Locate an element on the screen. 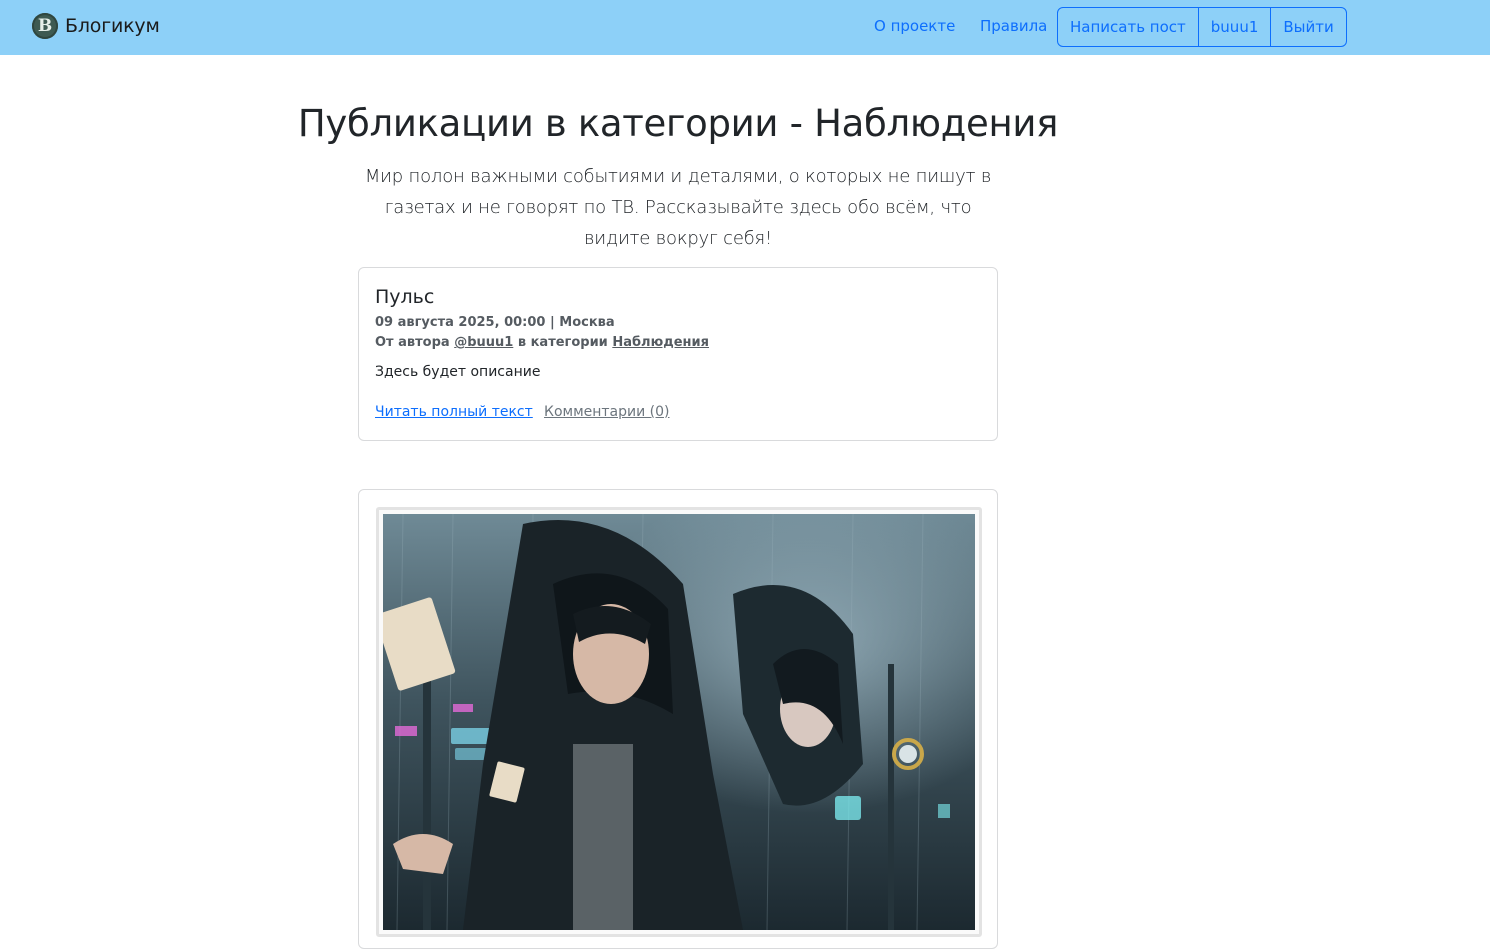 Image resolution: width=1490 pixels, height=949 pixels. nav-link-about: О проекте is located at coordinates (914, 26).